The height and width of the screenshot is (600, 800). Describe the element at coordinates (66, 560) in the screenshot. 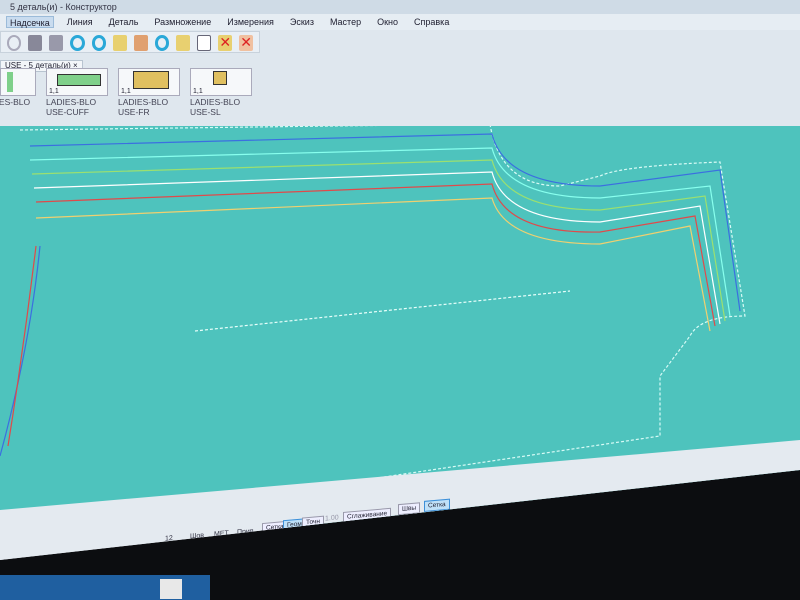

I see `current-piece-label: LADIES-BLOUSE-FR2` at that location.